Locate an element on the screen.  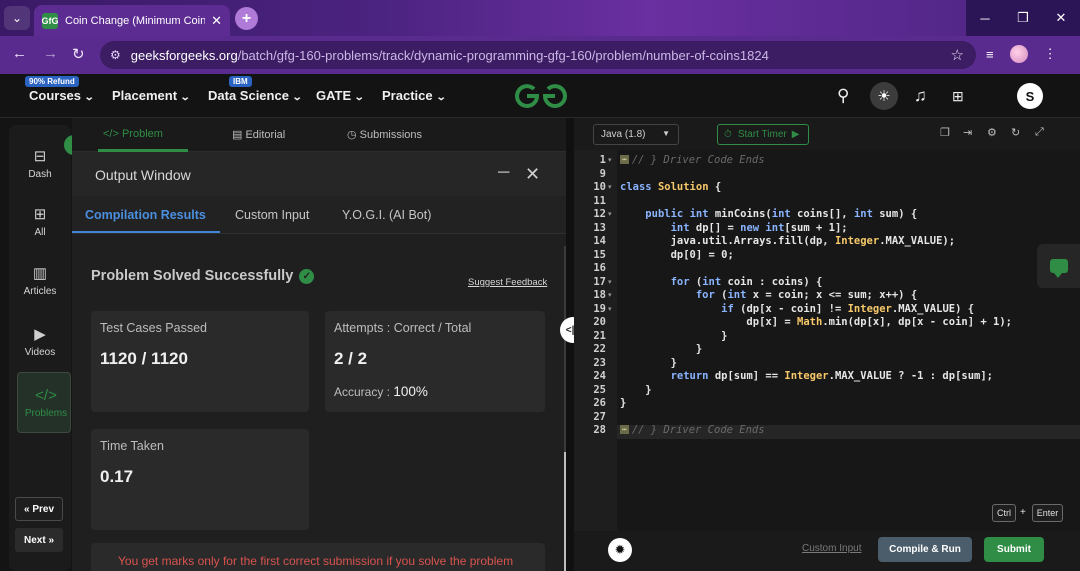
grid-icon: ⊞ is located at coordinates (40, 214).